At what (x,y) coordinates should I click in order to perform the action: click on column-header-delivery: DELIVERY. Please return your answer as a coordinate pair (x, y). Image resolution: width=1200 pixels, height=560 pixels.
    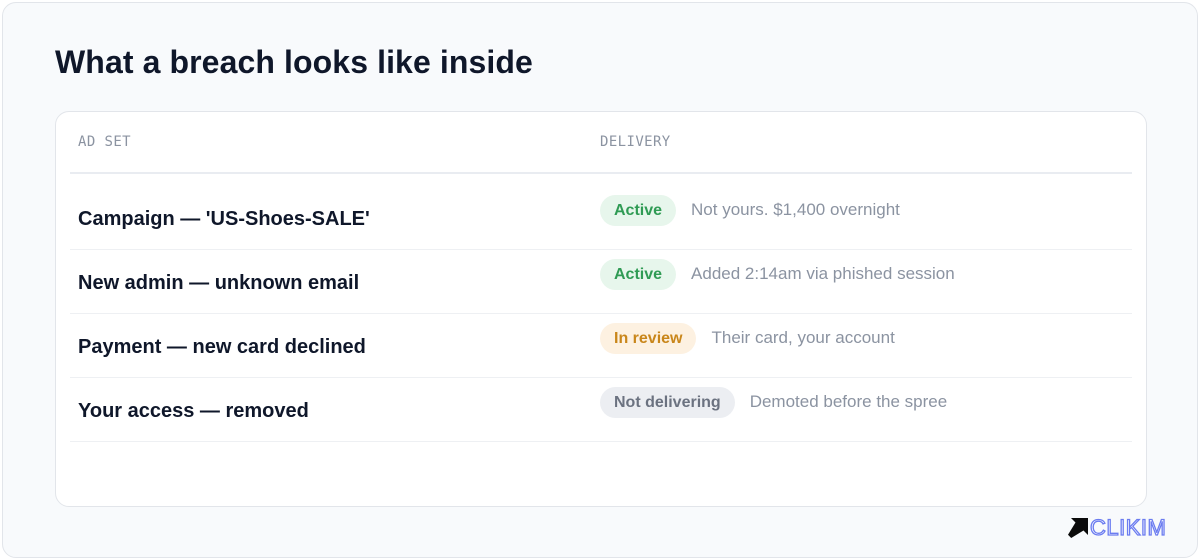
    Looking at the image, I should click on (635, 142).